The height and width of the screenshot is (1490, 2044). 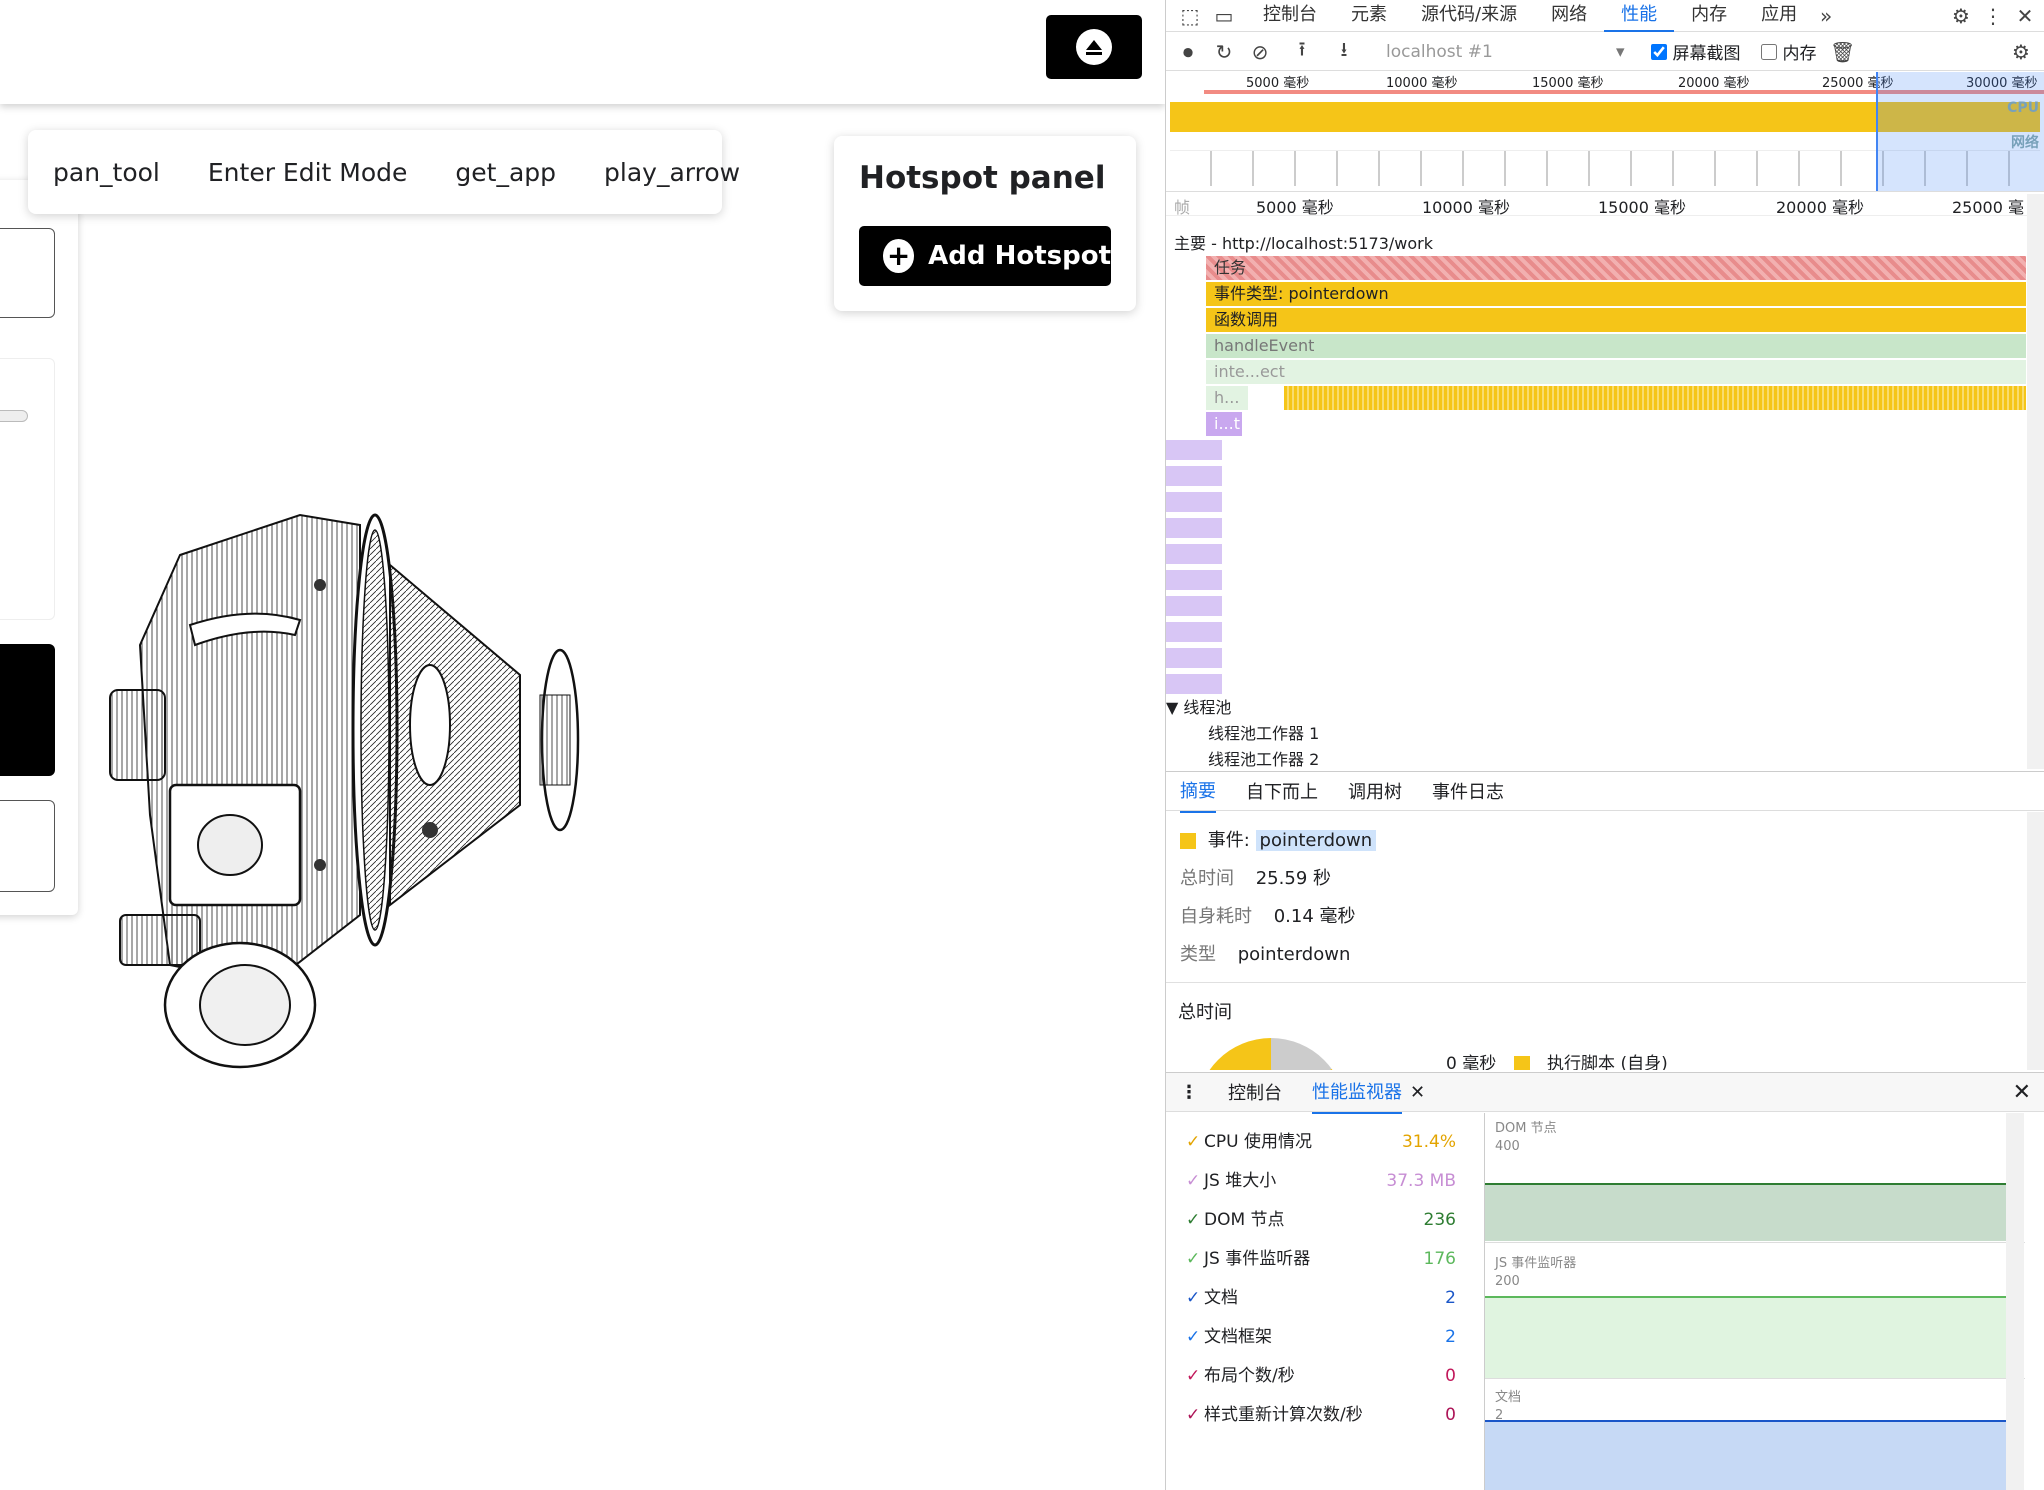 What do you see at coordinates (1961, 16) in the screenshot?
I see `settings-icon: ⚙` at bounding box center [1961, 16].